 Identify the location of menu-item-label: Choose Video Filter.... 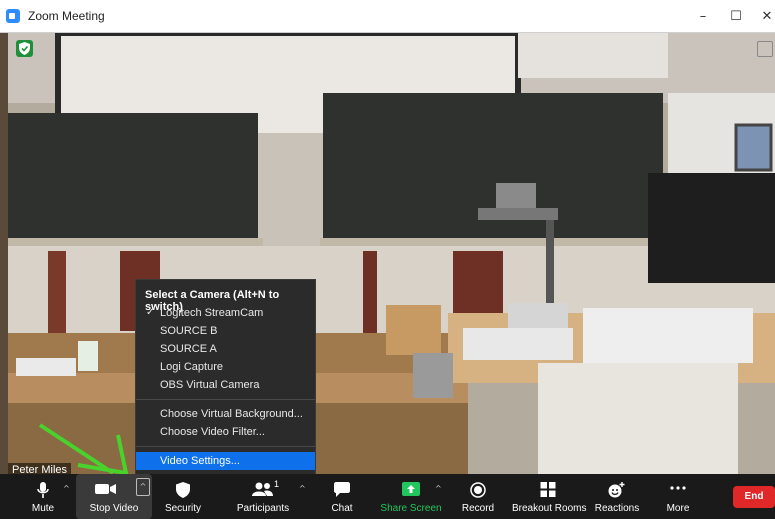
(212, 432).